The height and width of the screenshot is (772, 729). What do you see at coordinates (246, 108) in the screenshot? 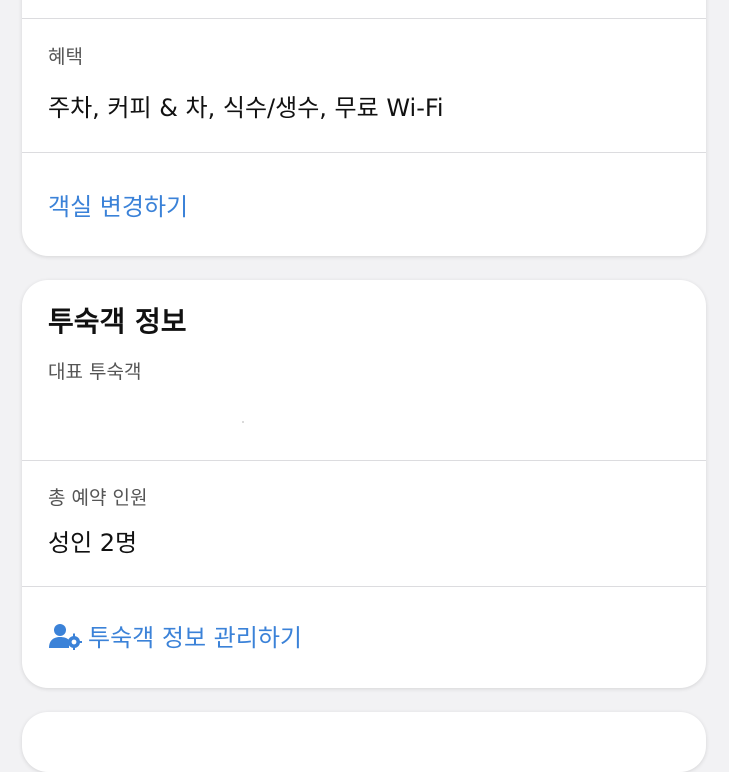
I see `benefits-value: 주차, 커피 & 차, 식수/생수, 무료 Wi-Fi` at bounding box center [246, 108].